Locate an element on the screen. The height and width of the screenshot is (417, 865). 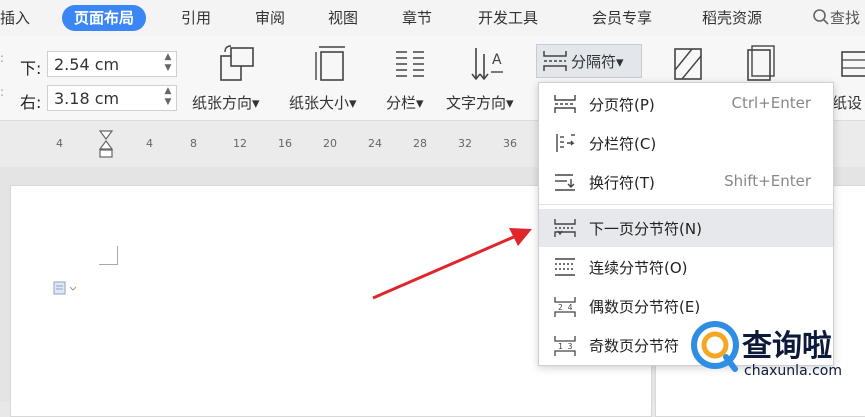
tab-docer-resources: 稻壳资源 is located at coordinates (732, 18).